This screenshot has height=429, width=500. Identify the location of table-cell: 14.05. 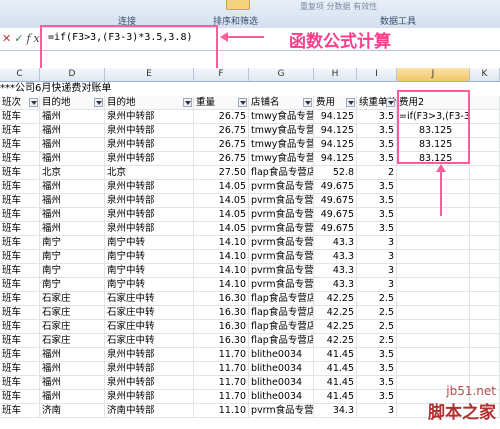
(221, 187).